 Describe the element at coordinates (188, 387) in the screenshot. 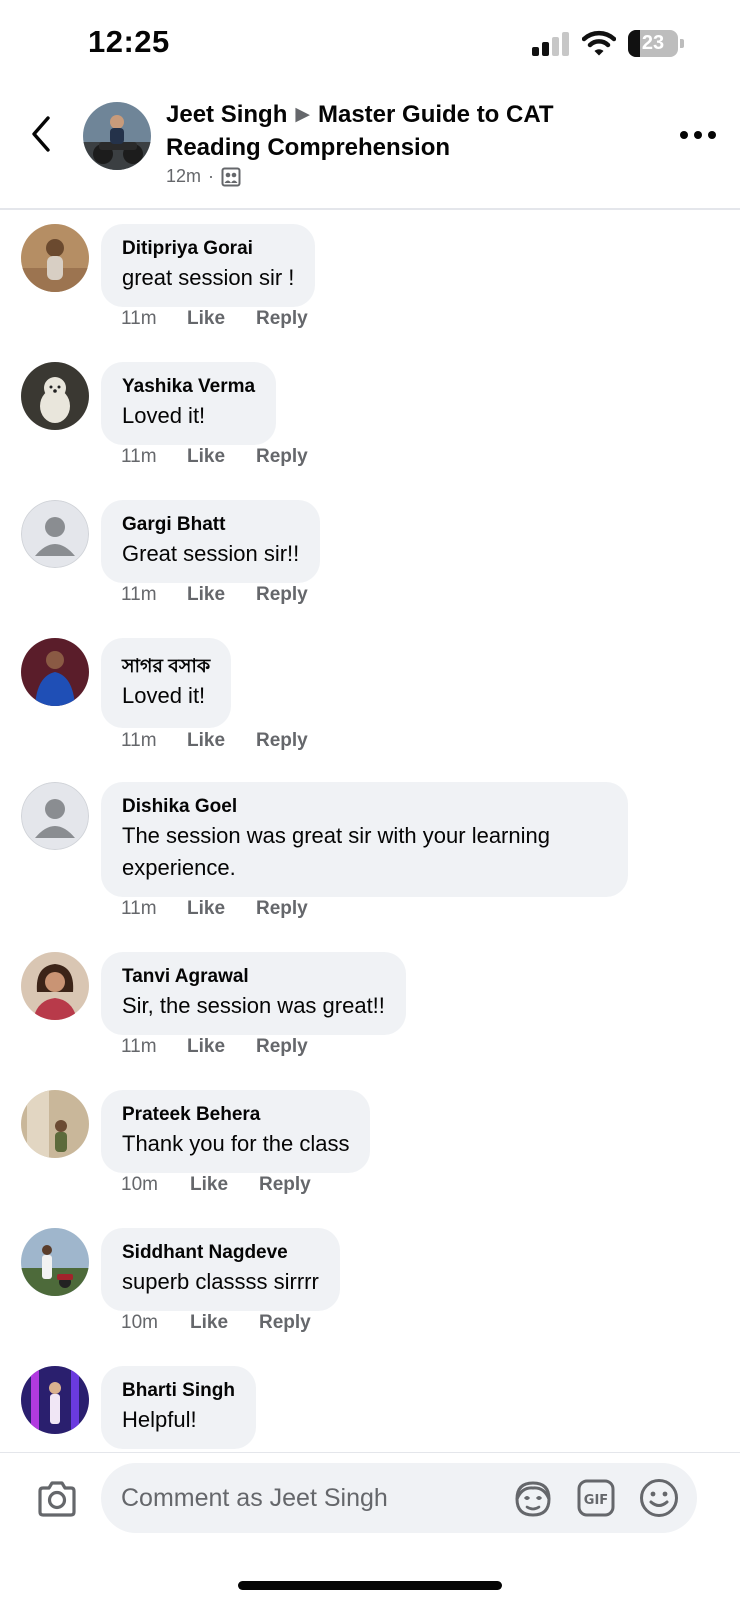

I see `commenter-name: Yashika Verma` at that location.